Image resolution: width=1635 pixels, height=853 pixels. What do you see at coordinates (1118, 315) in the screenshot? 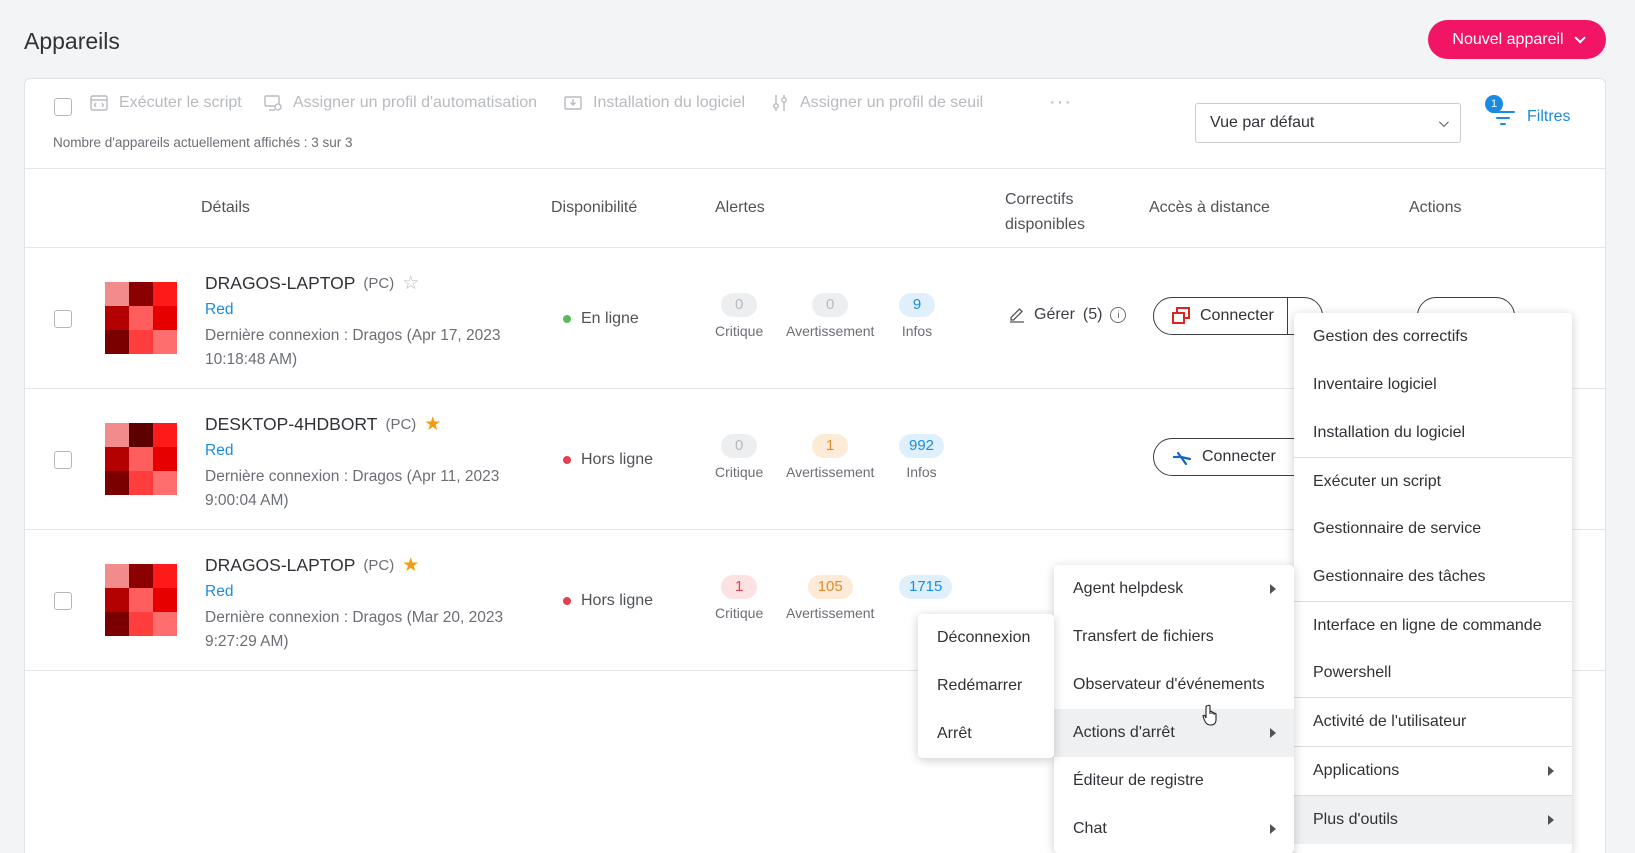
I see `info-icon: i` at bounding box center [1118, 315].